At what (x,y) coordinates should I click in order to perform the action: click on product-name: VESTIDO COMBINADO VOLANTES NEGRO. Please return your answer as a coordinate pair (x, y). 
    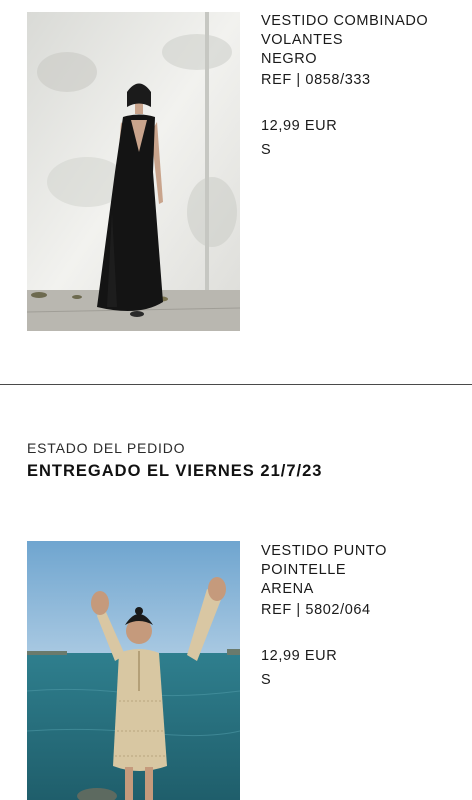
    Looking at the image, I should click on (345, 40).